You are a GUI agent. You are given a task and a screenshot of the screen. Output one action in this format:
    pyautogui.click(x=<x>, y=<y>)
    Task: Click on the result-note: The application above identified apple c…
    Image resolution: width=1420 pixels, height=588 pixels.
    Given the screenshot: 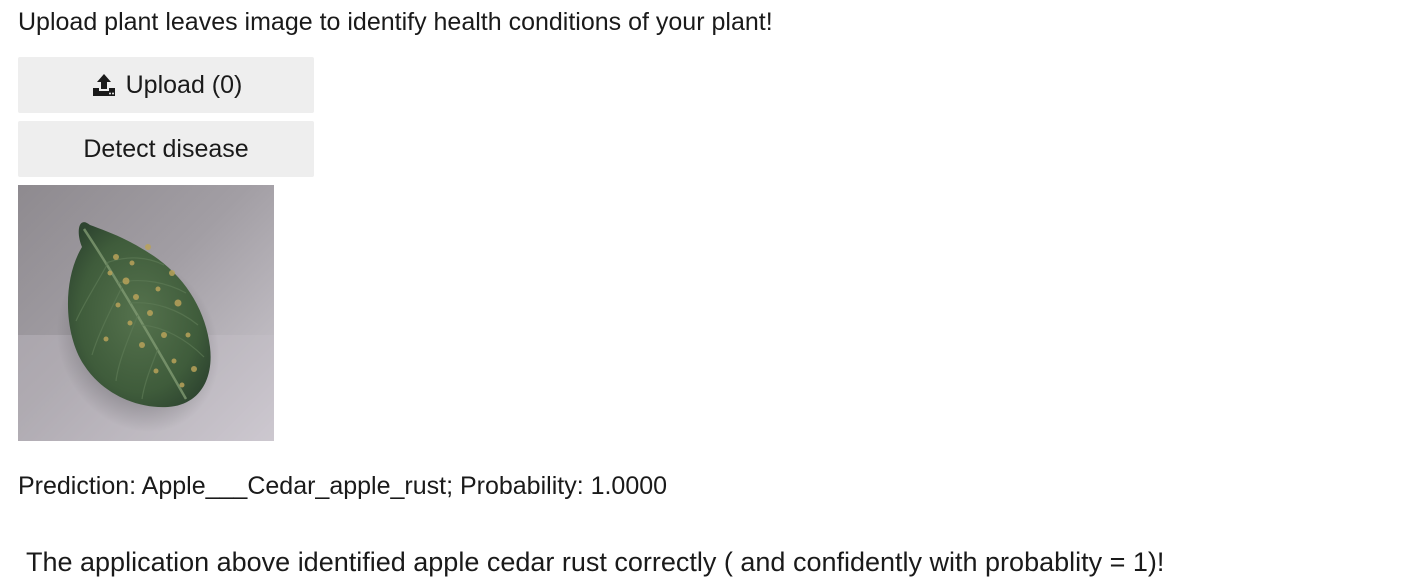 What is the action you would take?
    pyautogui.click(x=595, y=562)
    